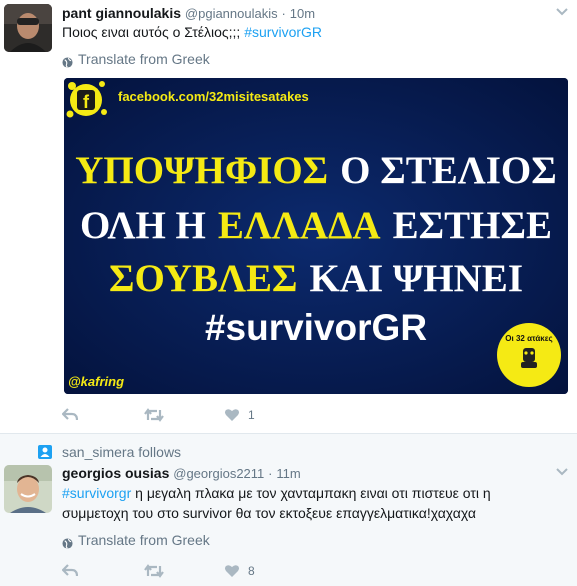  I want to click on tweet-header: georgios ousias @georgios2211 · 11m, so click(181, 473).